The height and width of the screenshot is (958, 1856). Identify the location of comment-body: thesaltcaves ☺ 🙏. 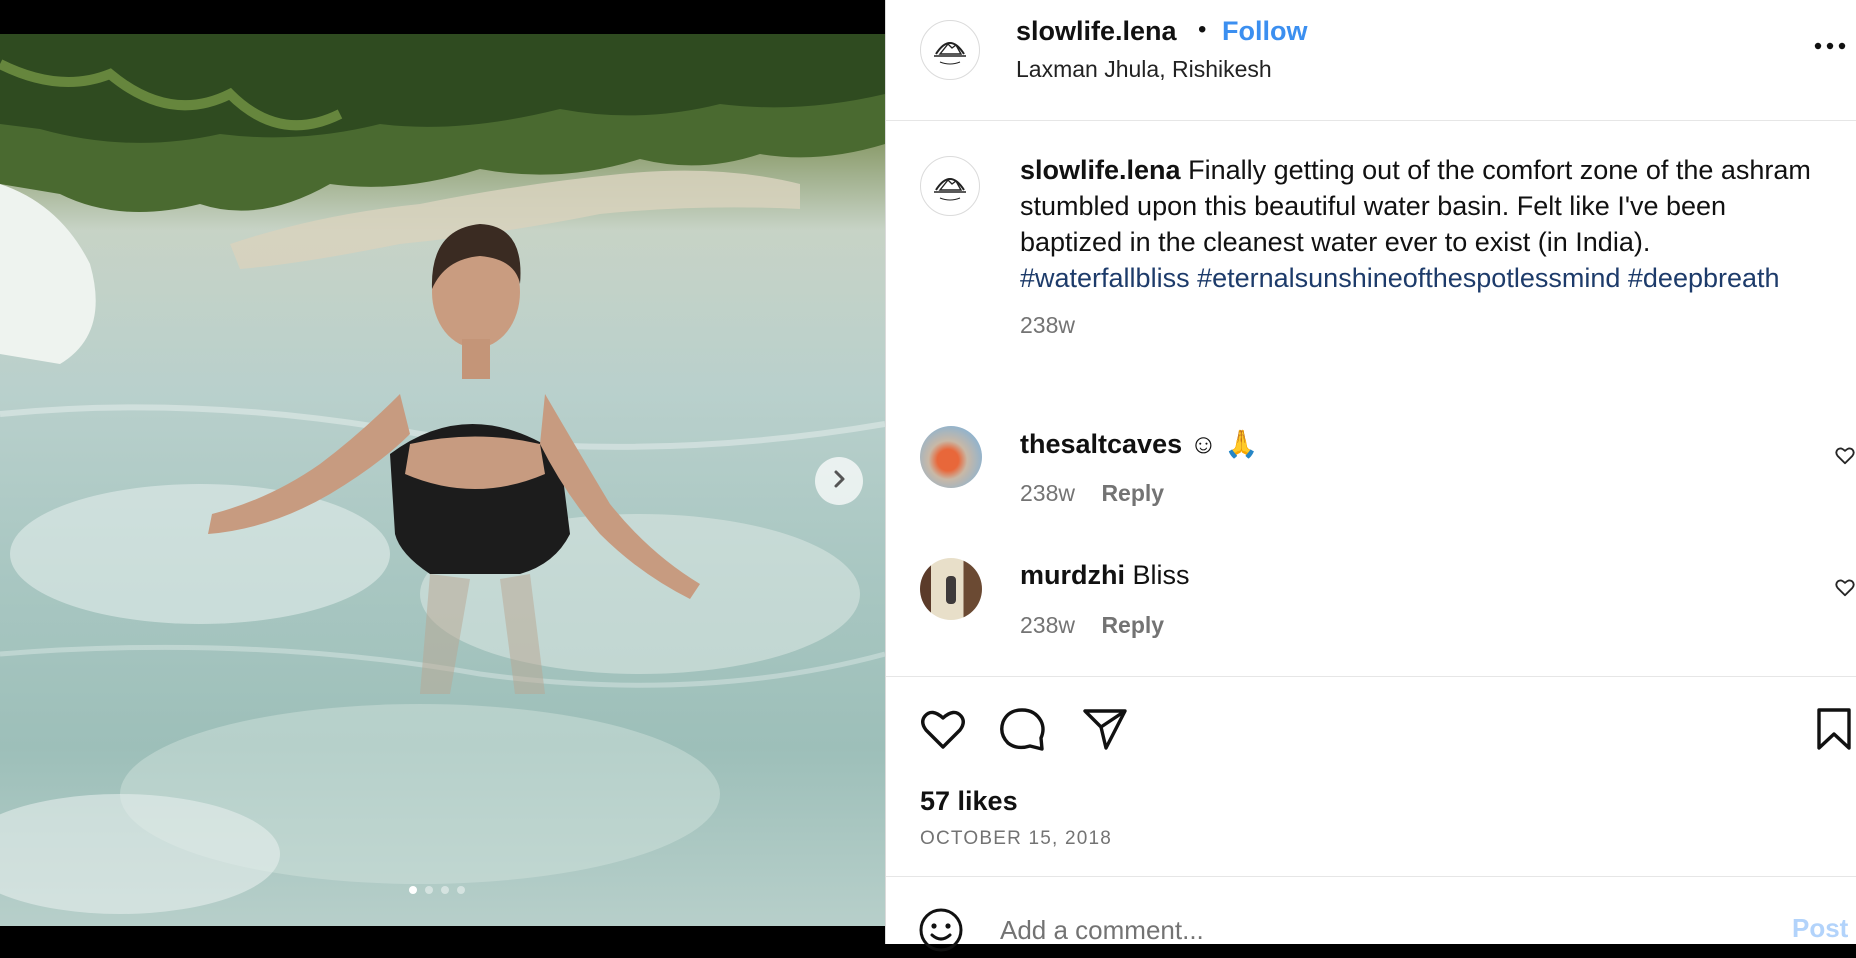
(1139, 444).